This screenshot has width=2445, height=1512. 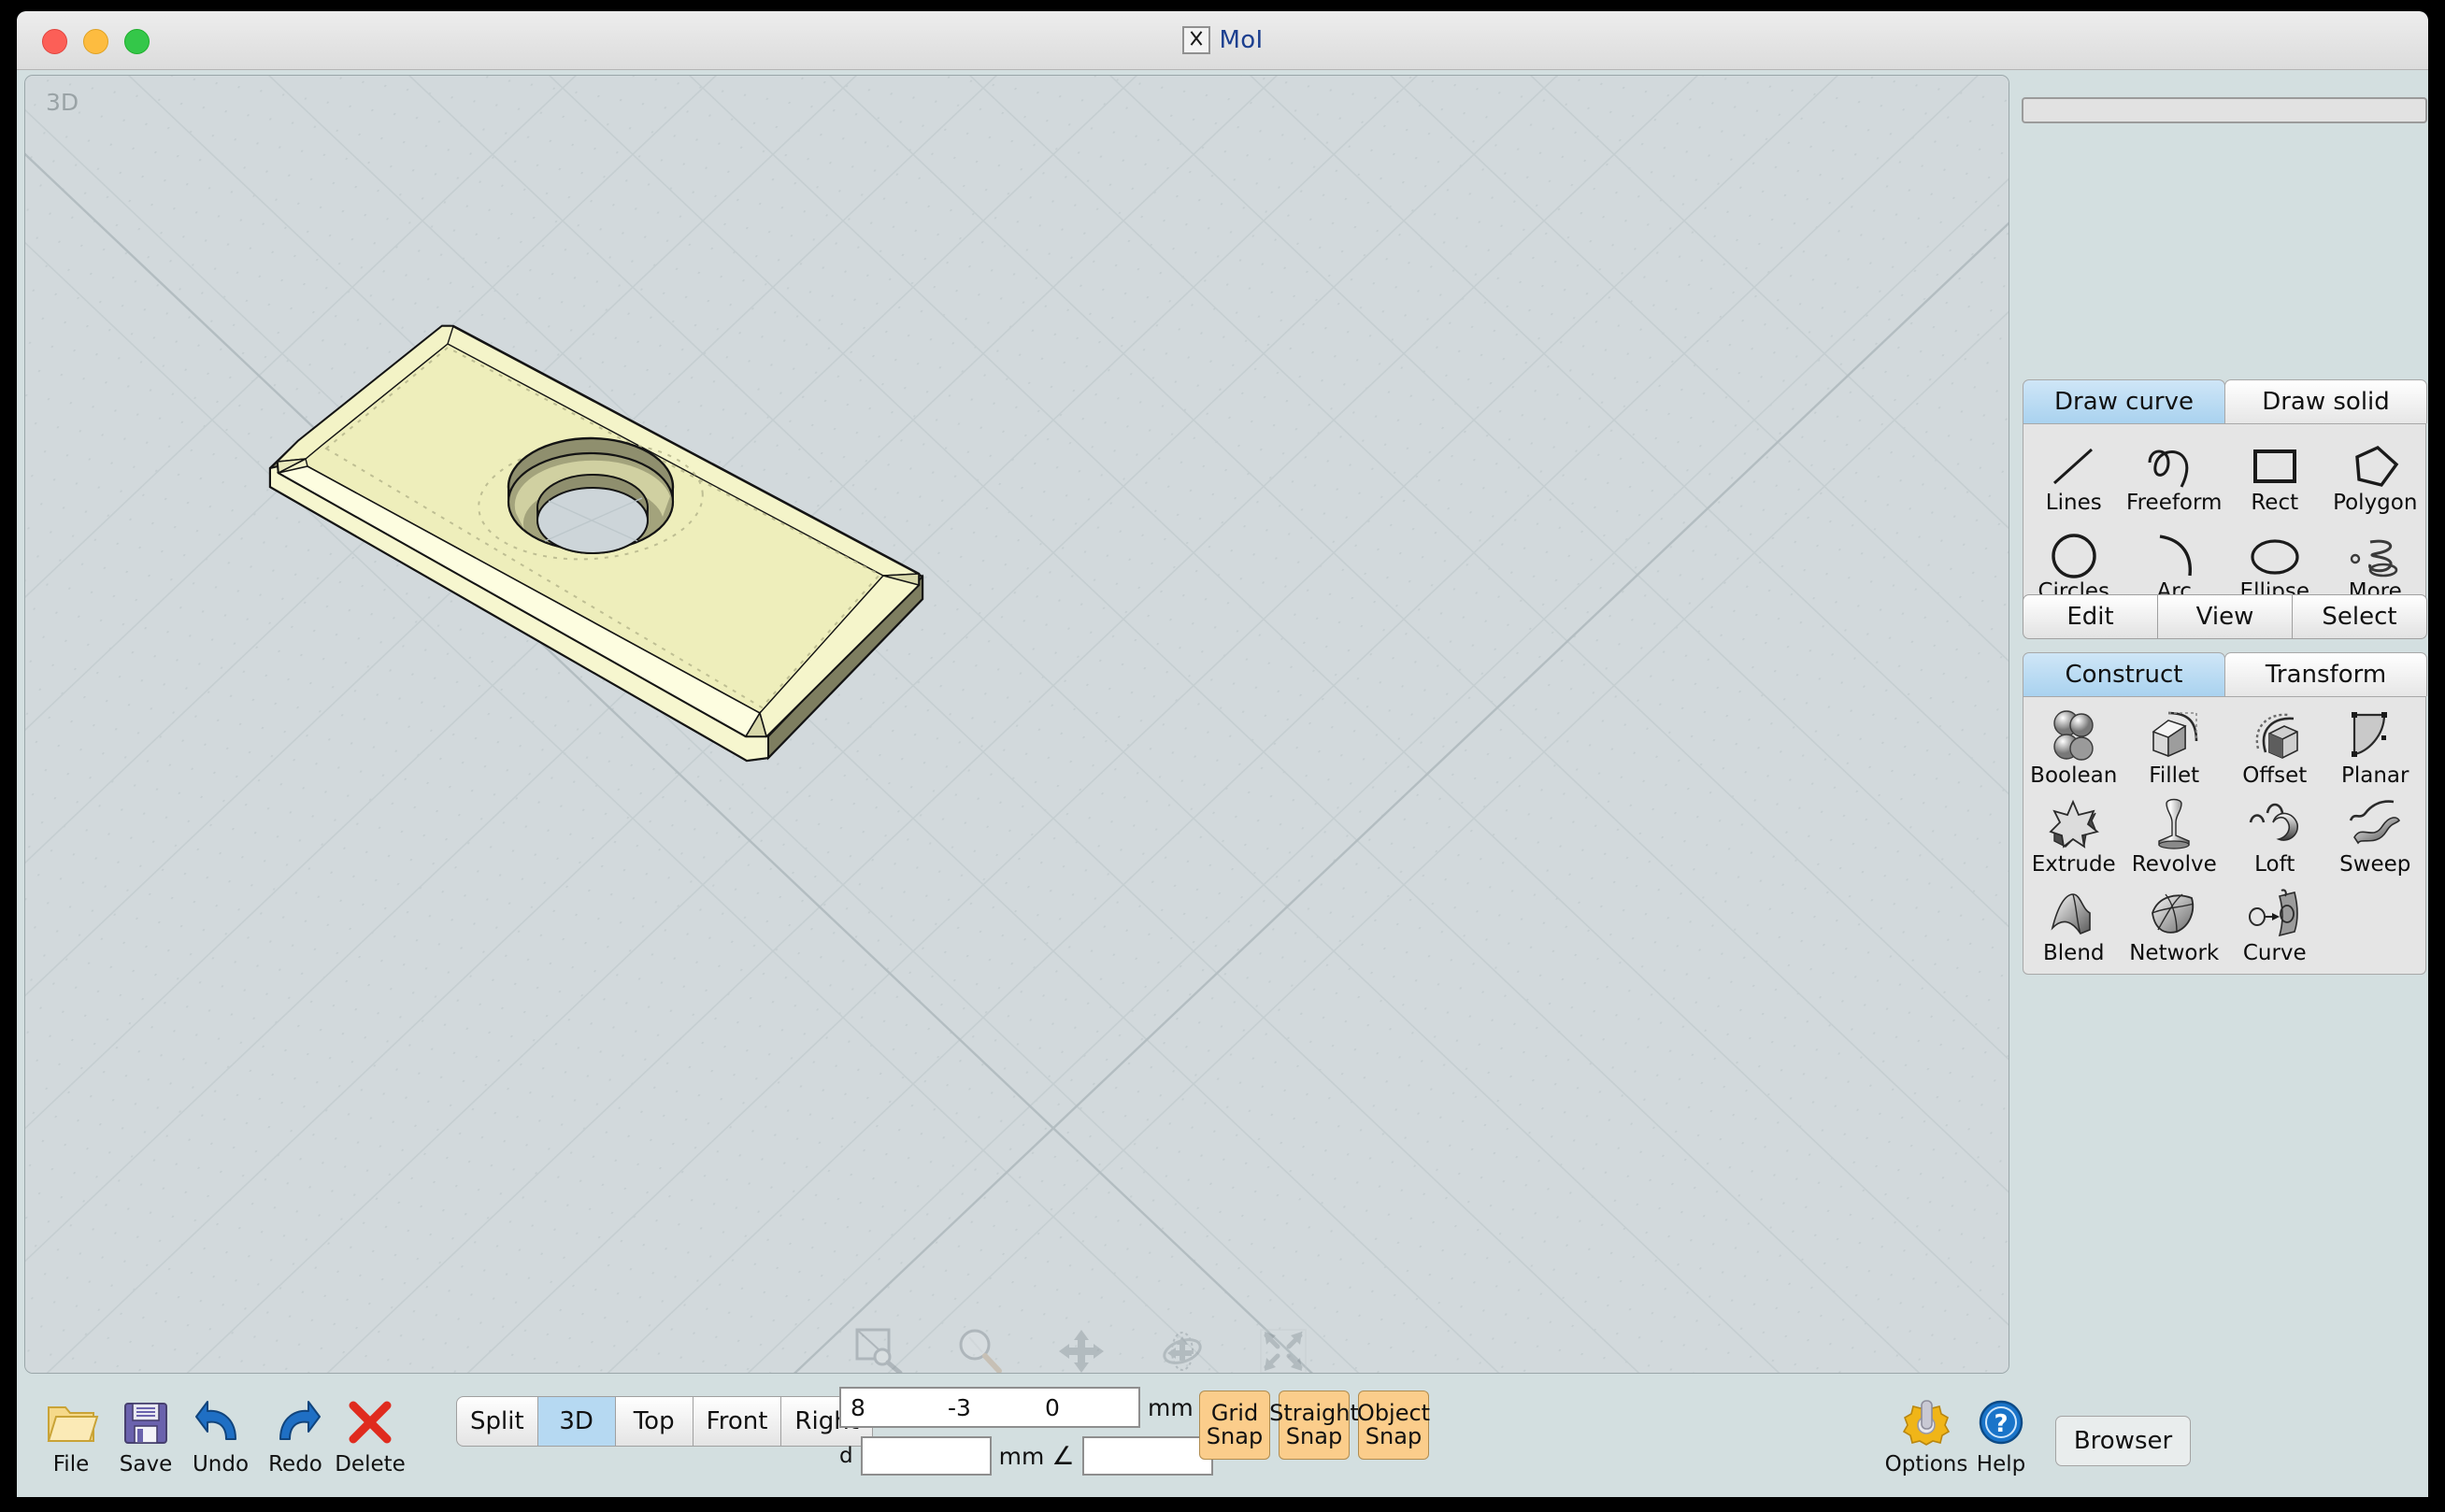 I want to click on tool-offset: Offset, so click(x=2274, y=746).